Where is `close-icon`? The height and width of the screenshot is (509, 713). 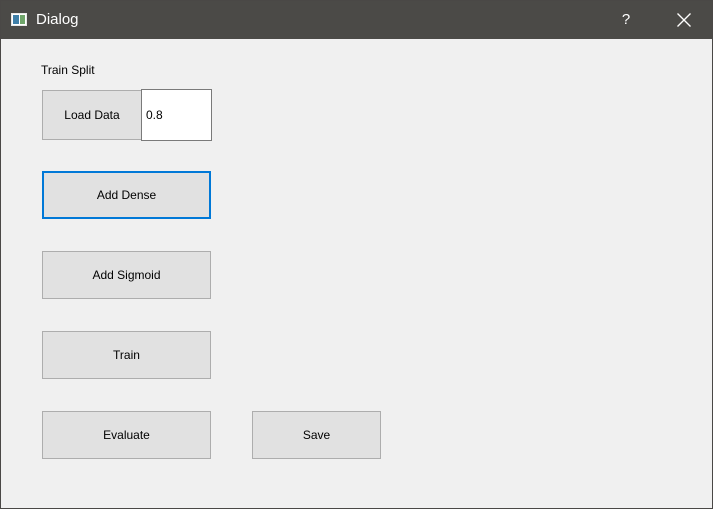
close-icon is located at coordinates (684, 20).